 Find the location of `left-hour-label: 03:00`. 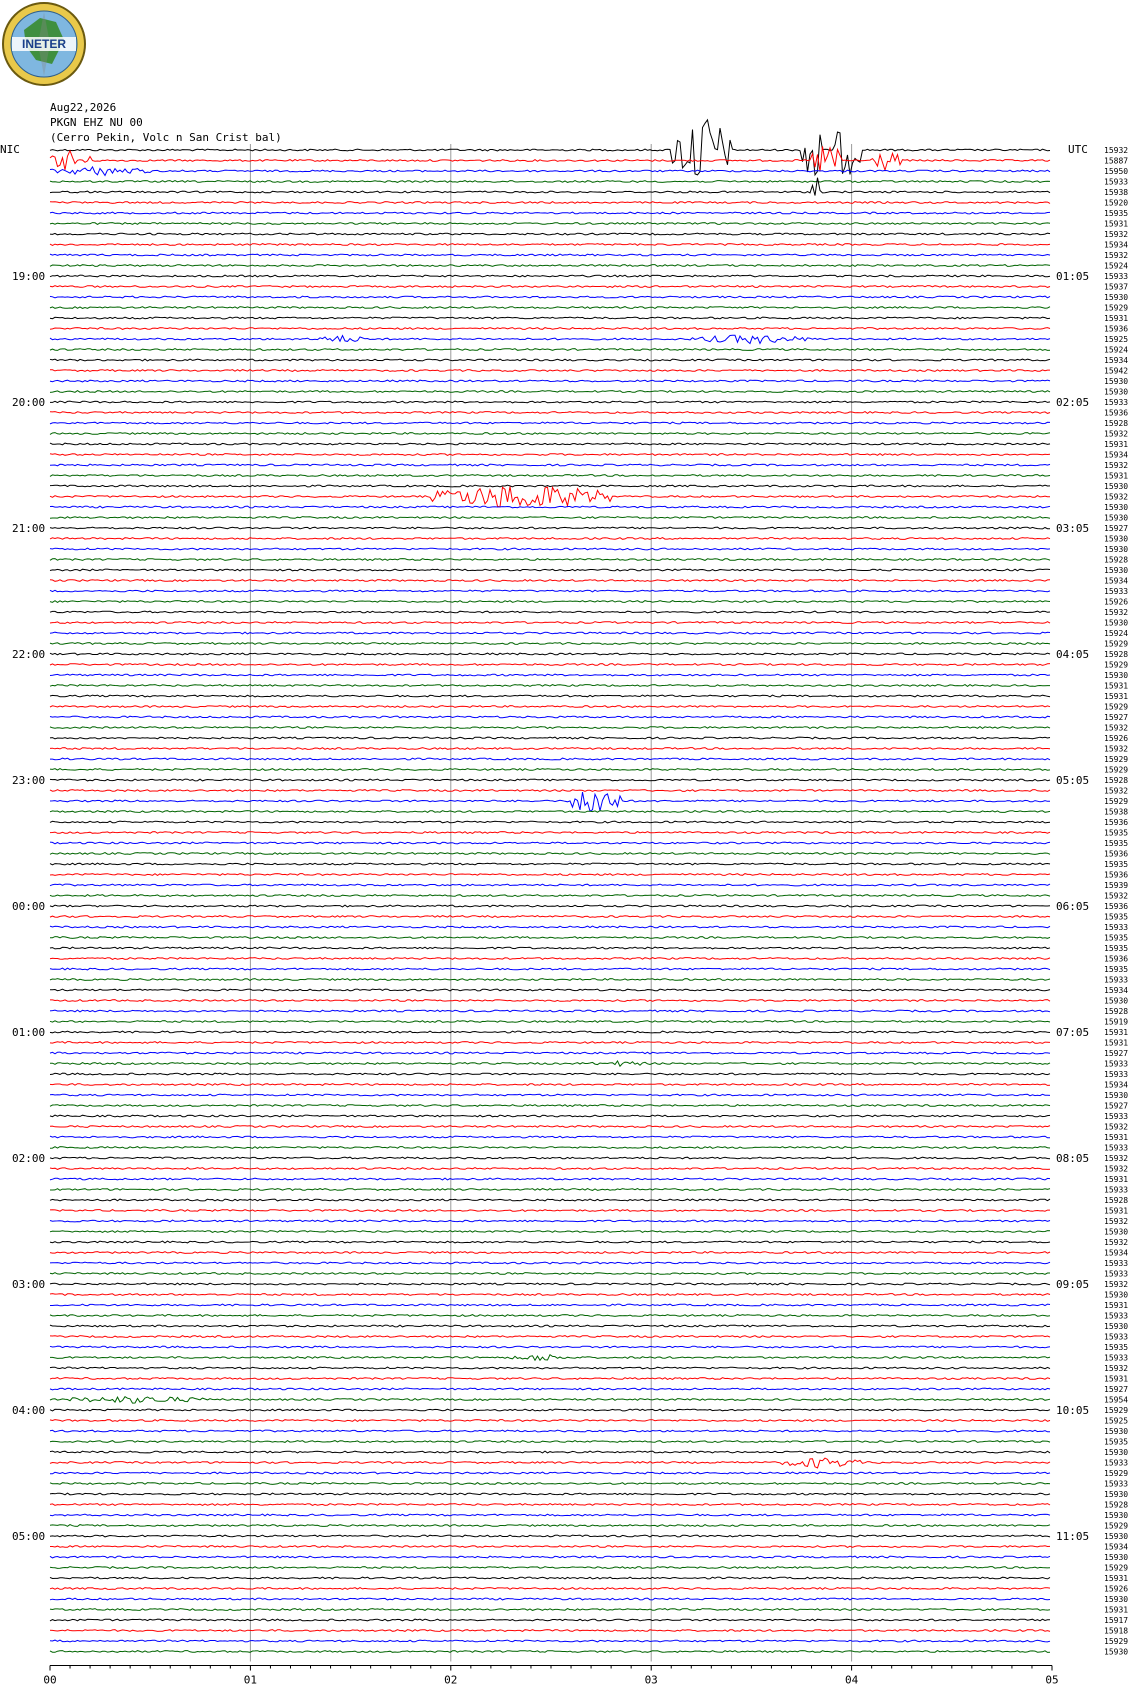

left-hour-label: 03:00 is located at coordinates (28, 1284).